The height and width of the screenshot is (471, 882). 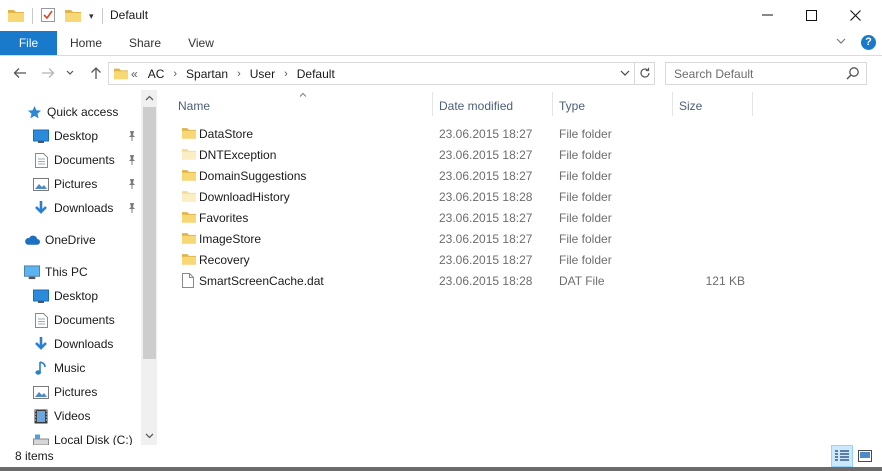 What do you see at coordinates (486, 281) in the screenshot?
I see `file-date: 23.06.2015 18:28` at bounding box center [486, 281].